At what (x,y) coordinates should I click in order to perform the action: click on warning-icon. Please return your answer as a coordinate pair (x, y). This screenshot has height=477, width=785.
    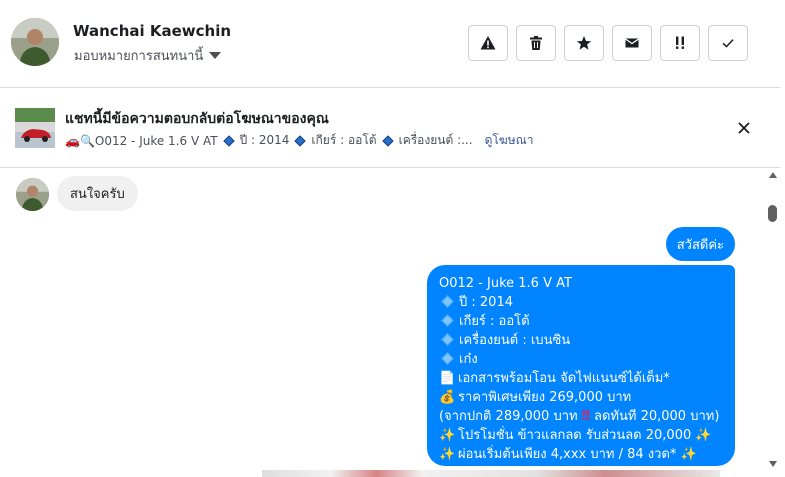
    Looking at the image, I should click on (488, 43).